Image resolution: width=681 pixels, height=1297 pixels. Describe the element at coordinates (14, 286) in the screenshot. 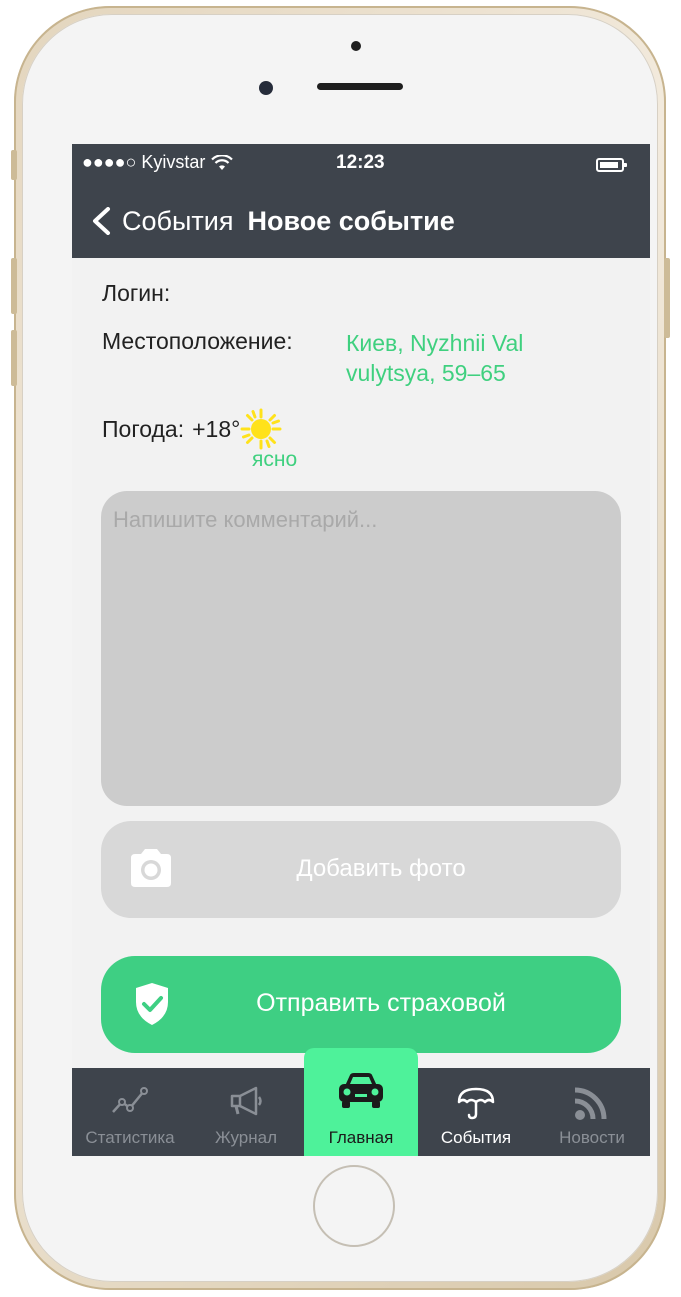

I see `volume-up-button` at that location.